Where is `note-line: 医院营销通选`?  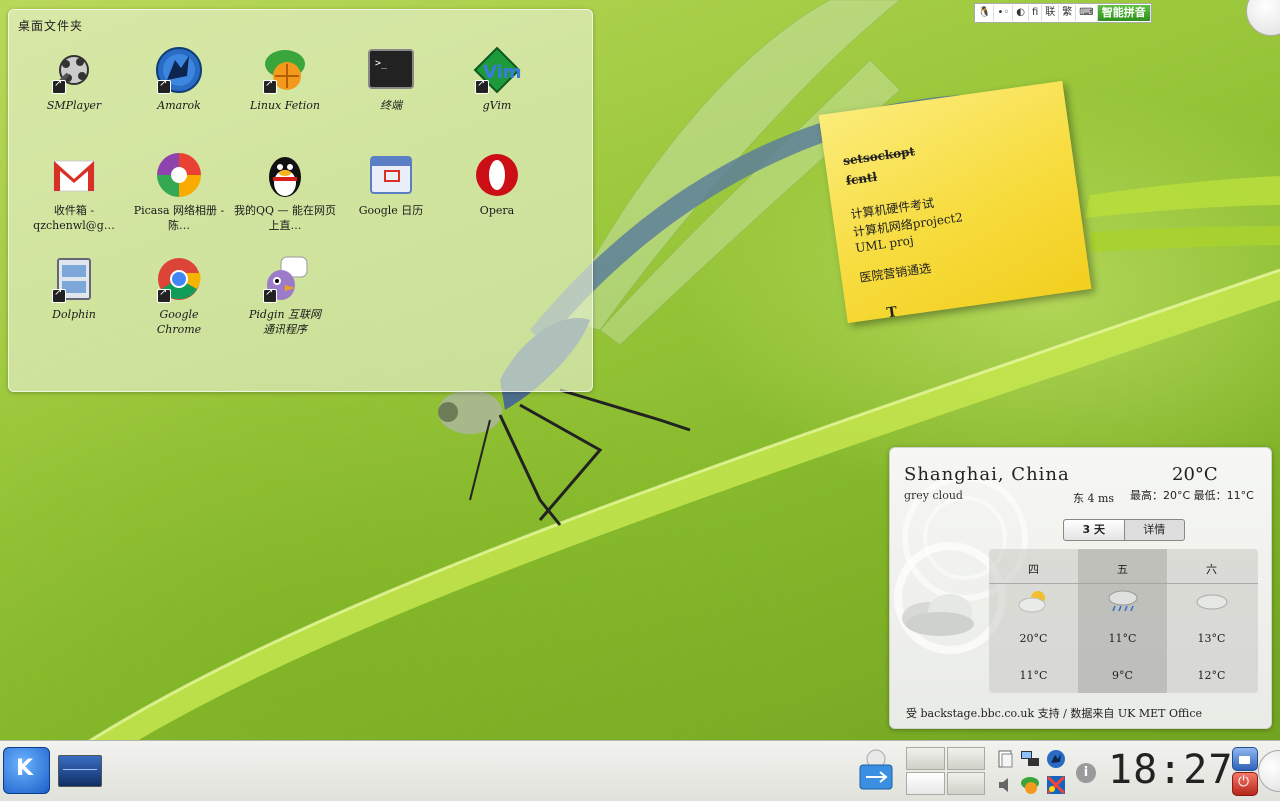
note-line: 医院营销通选 is located at coordinates (895, 273).